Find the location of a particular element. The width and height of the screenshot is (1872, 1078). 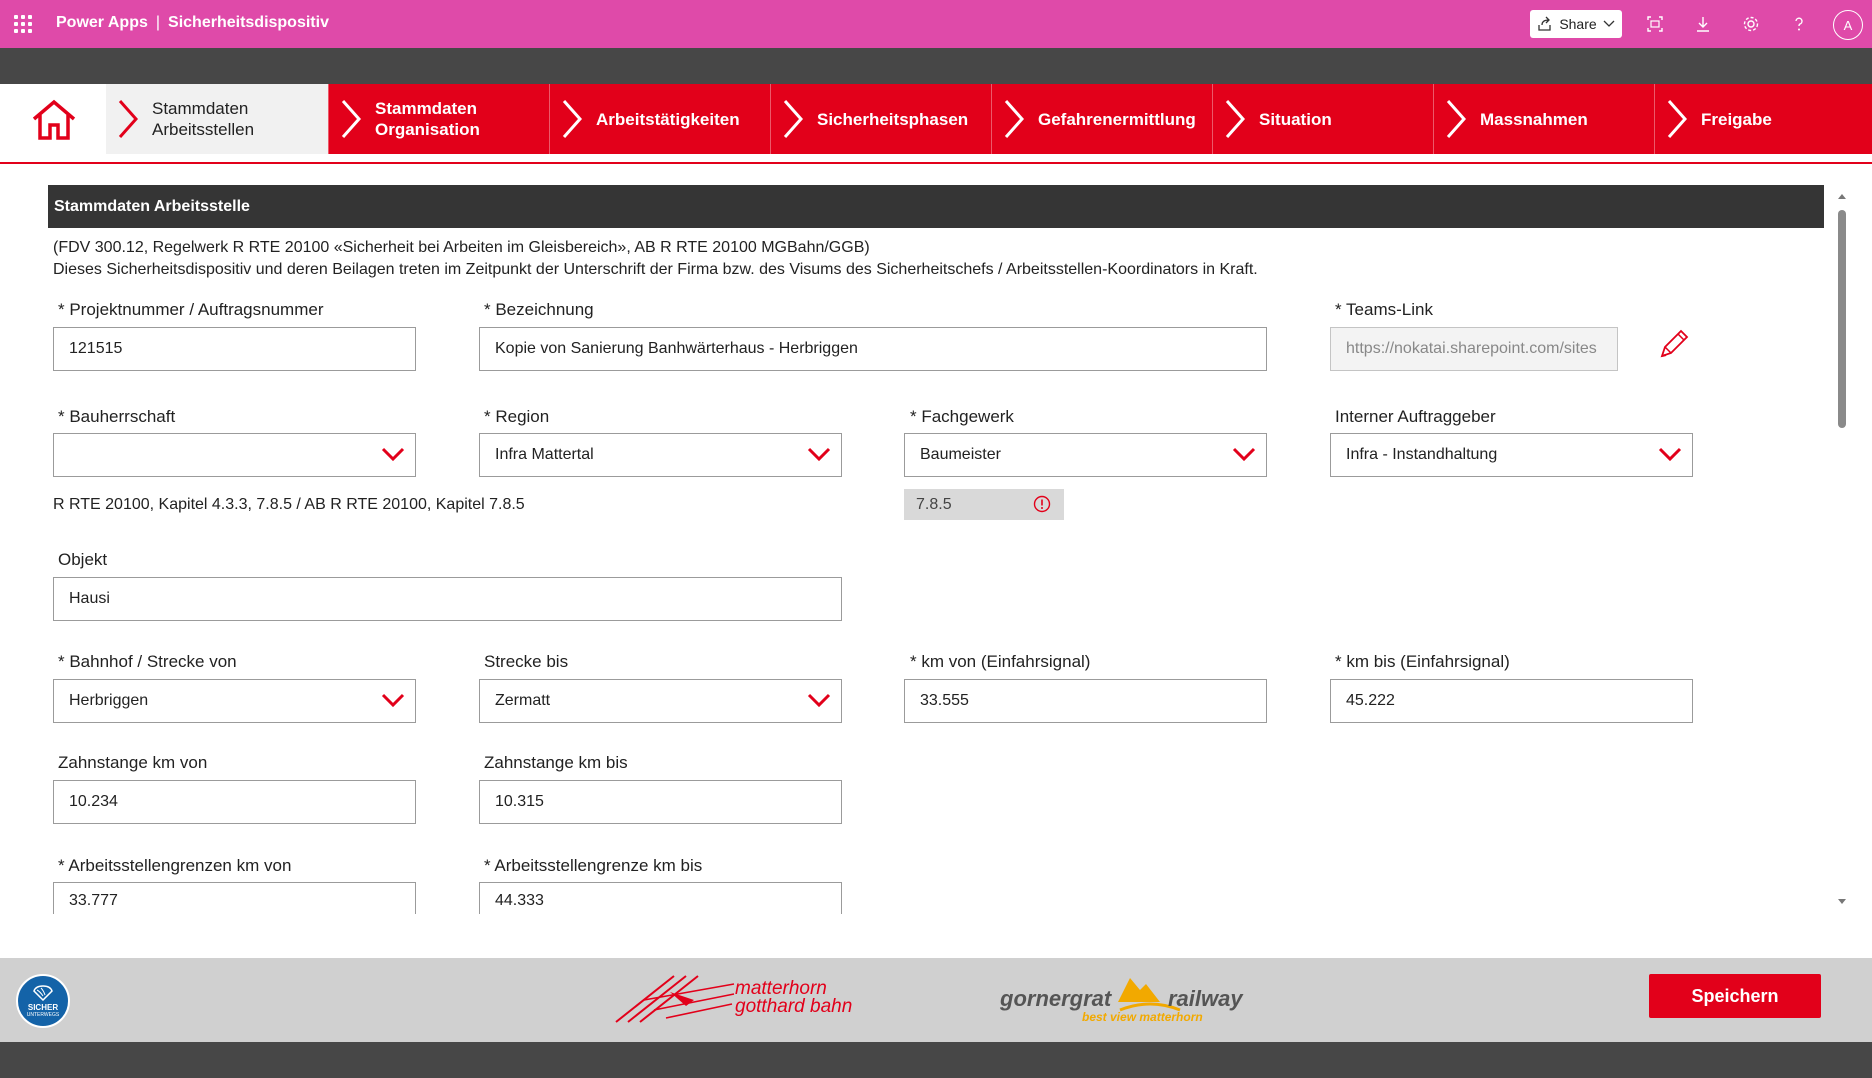

tab-freigabe: Freigabe is located at coordinates (1763, 119).